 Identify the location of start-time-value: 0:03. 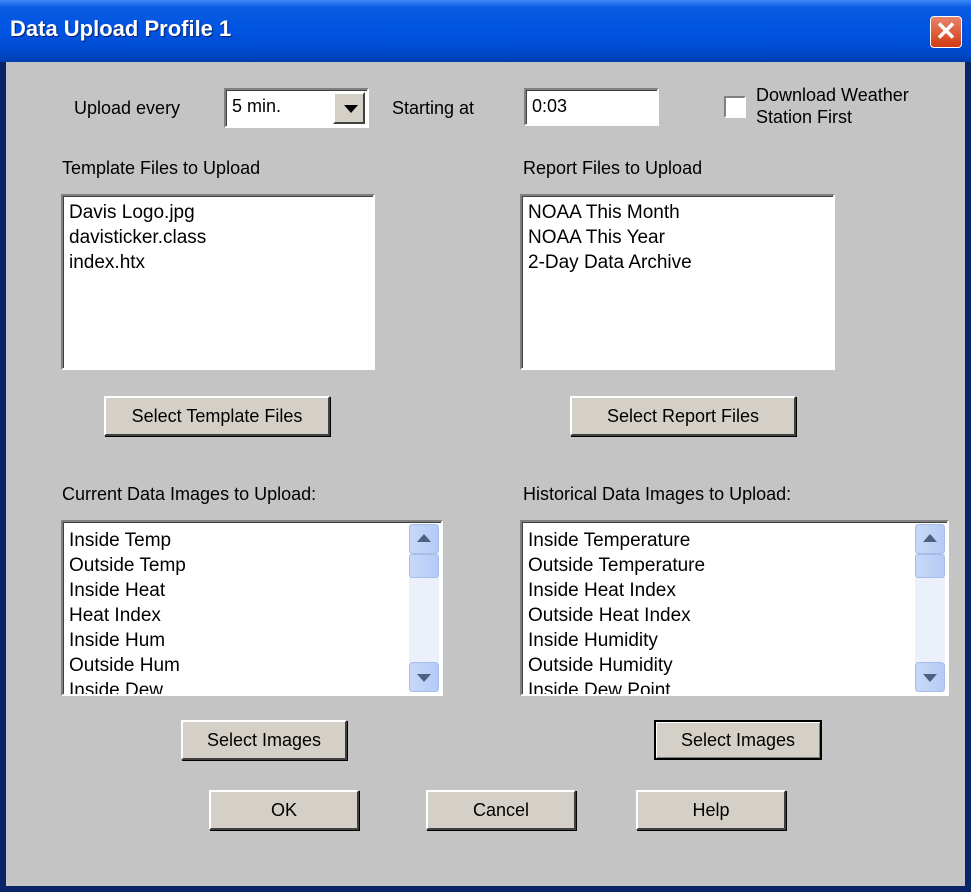
(550, 106).